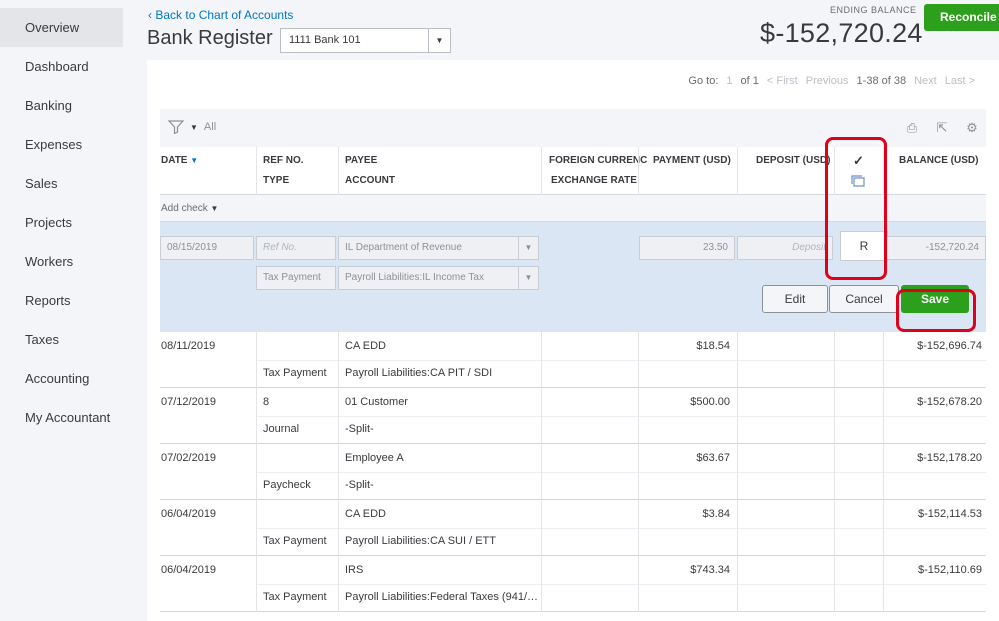 This screenshot has width=999, height=621. I want to click on row-balance: $-152,178.20, so click(949, 458).